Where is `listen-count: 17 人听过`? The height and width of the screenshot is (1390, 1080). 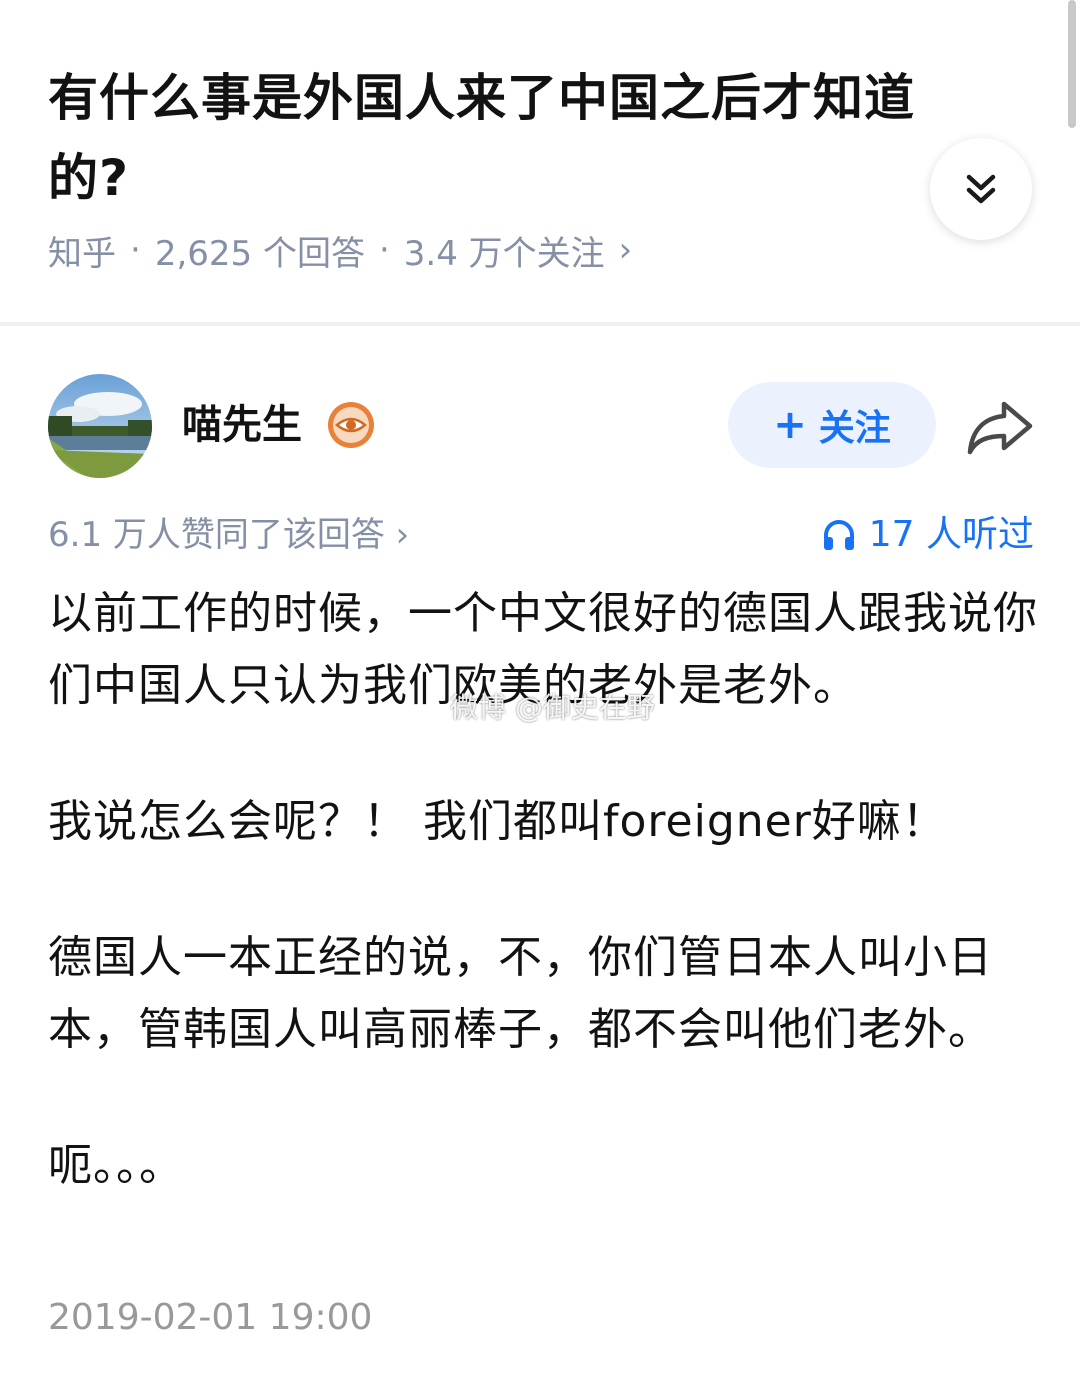 listen-count: 17 人听过 is located at coordinates (927, 535).